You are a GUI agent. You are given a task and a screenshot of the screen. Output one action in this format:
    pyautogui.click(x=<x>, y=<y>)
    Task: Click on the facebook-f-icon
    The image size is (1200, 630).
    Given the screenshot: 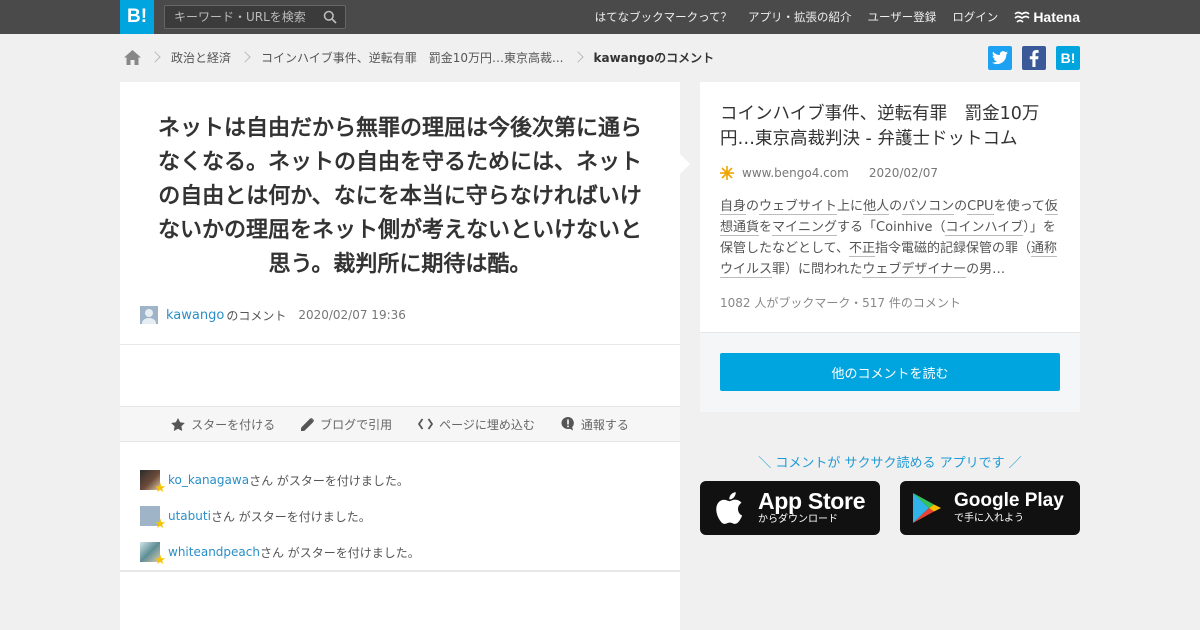 What is the action you would take?
    pyautogui.click(x=1034, y=58)
    